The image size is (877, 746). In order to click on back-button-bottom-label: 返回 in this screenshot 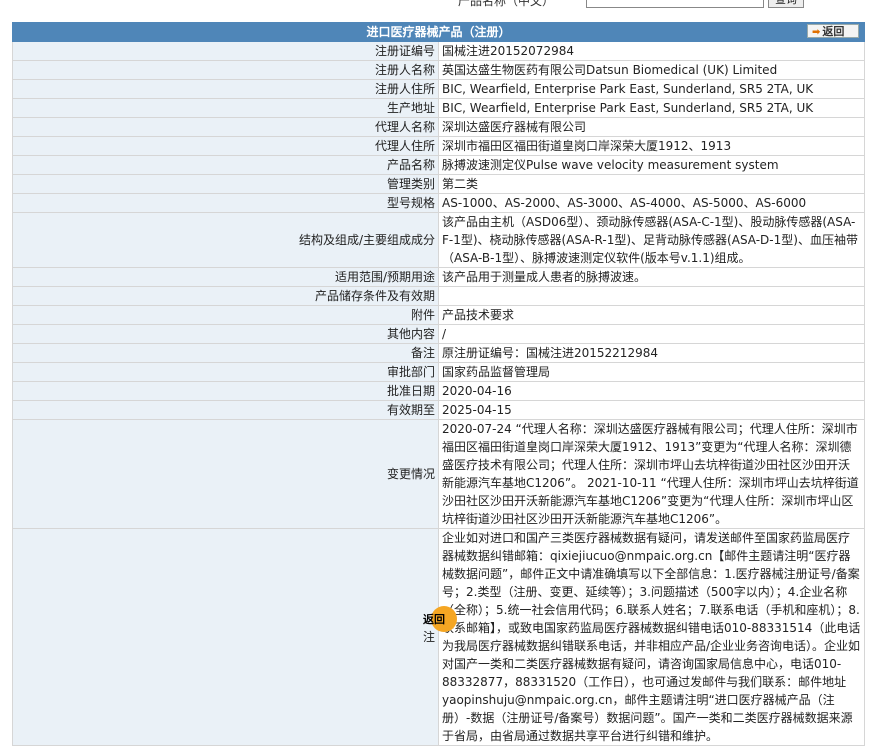, I will do `click(434, 619)`.